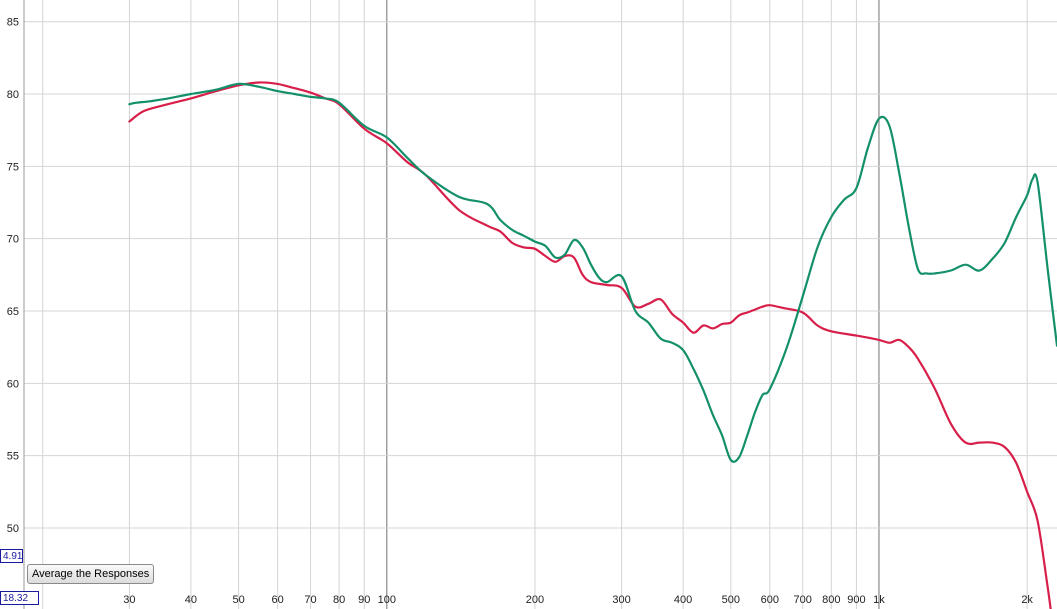 The width and height of the screenshot is (1057, 609). What do you see at coordinates (683, 600) in the screenshot?
I see `x-tick-label: 400` at bounding box center [683, 600].